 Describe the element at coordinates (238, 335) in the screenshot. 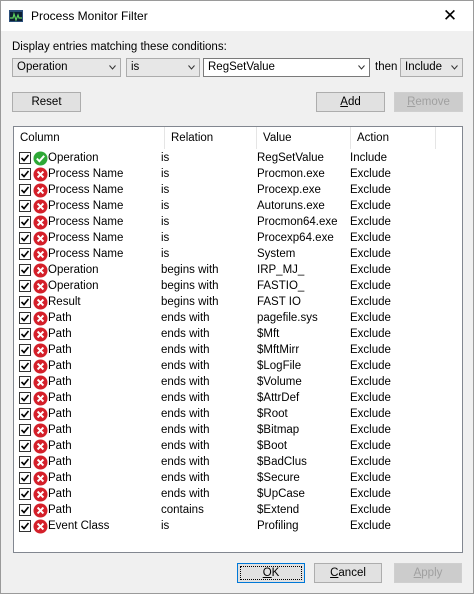

I see `table-row: Path ends with $Mft Exclude` at that location.